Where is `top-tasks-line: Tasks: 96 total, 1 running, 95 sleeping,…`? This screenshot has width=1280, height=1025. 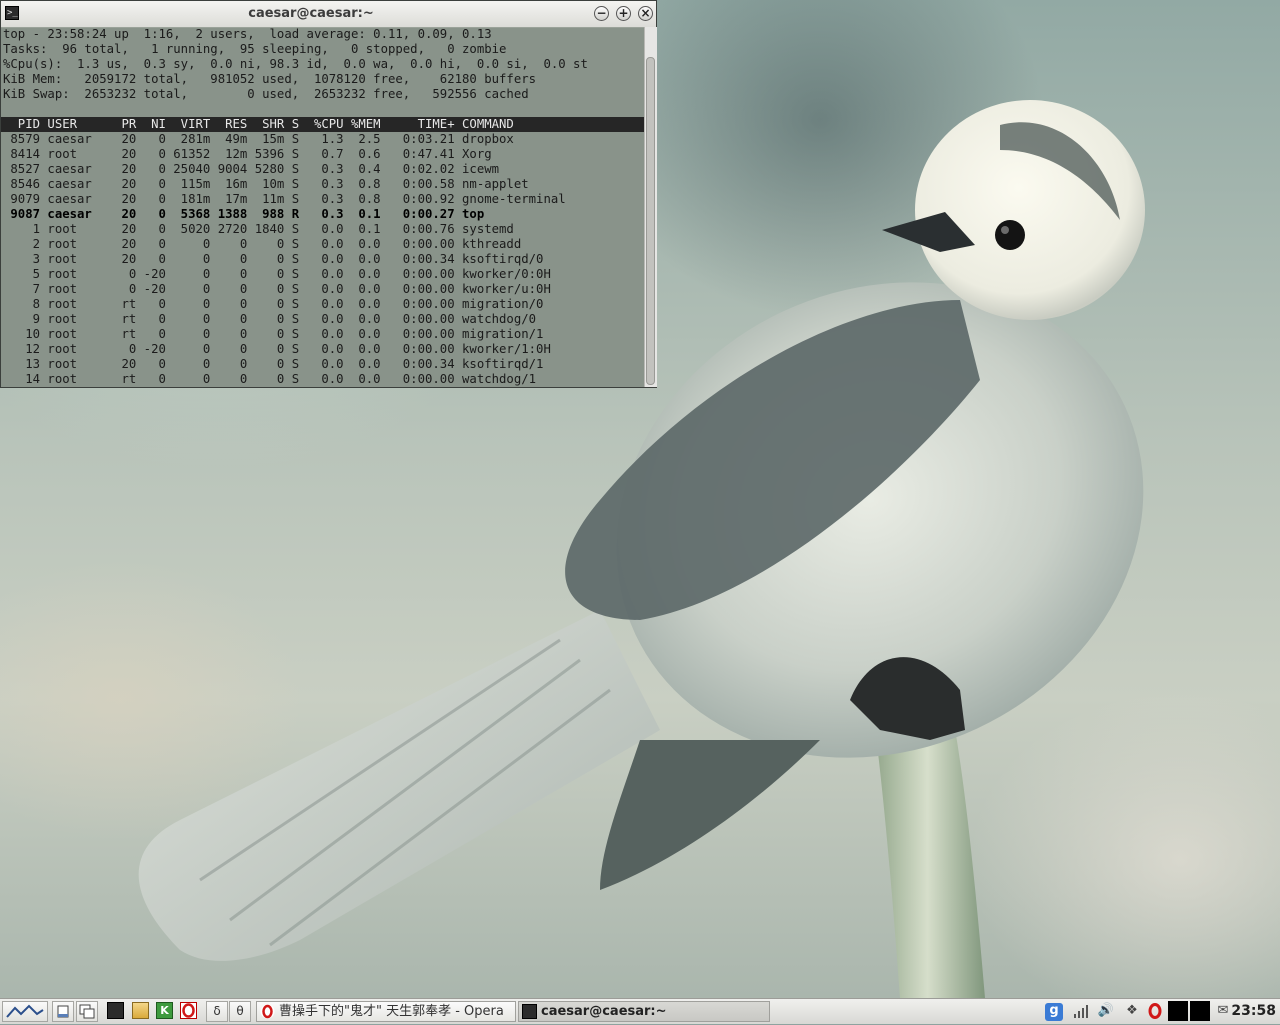
top-tasks-line: Tasks: 96 total, 1 running, 95 sleeping,… is located at coordinates (255, 49).